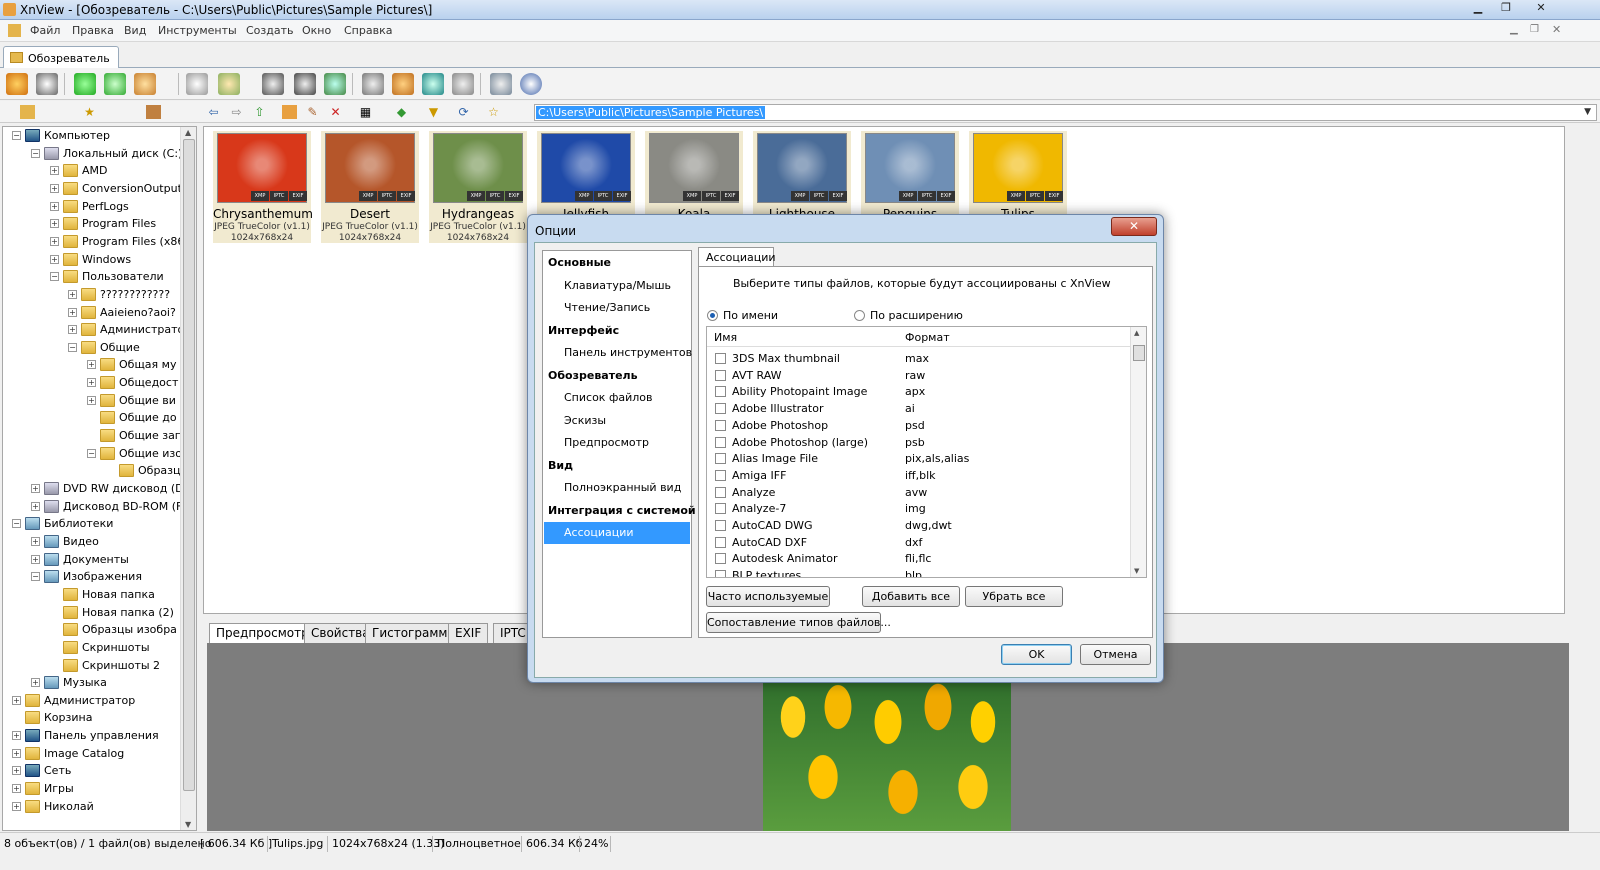 This screenshot has width=1600, height=870. Describe the element at coordinates (401, 112) in the screenshot. I see `sort-icon: ◆` at that location.